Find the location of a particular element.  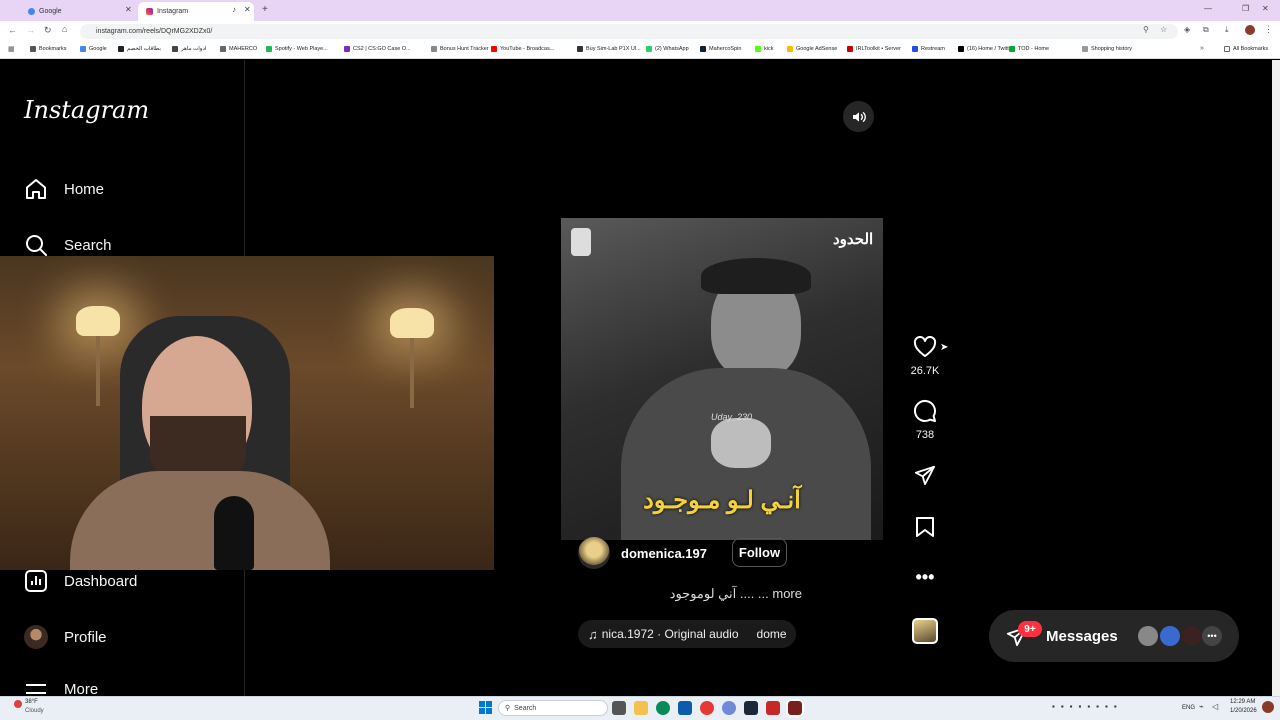

system-tray-icons: ▪▪▪▪▪▪▪▪ is located at coordinates (1087, 706).